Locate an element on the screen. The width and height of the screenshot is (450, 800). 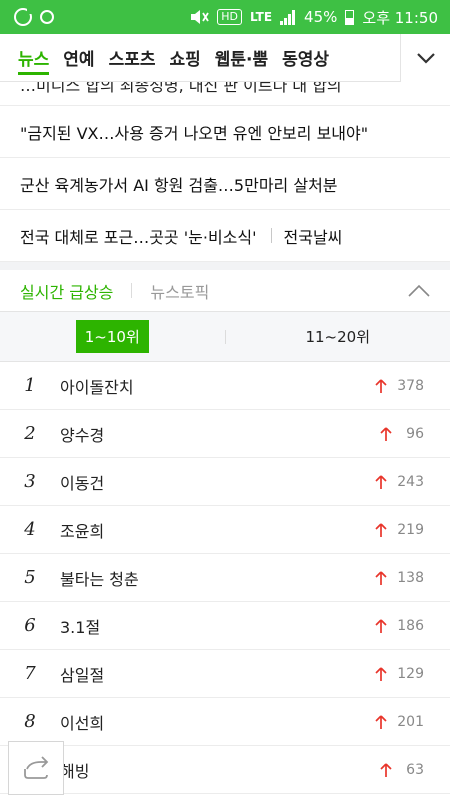
rank-number: 6 is located at coordinates (30, 625).